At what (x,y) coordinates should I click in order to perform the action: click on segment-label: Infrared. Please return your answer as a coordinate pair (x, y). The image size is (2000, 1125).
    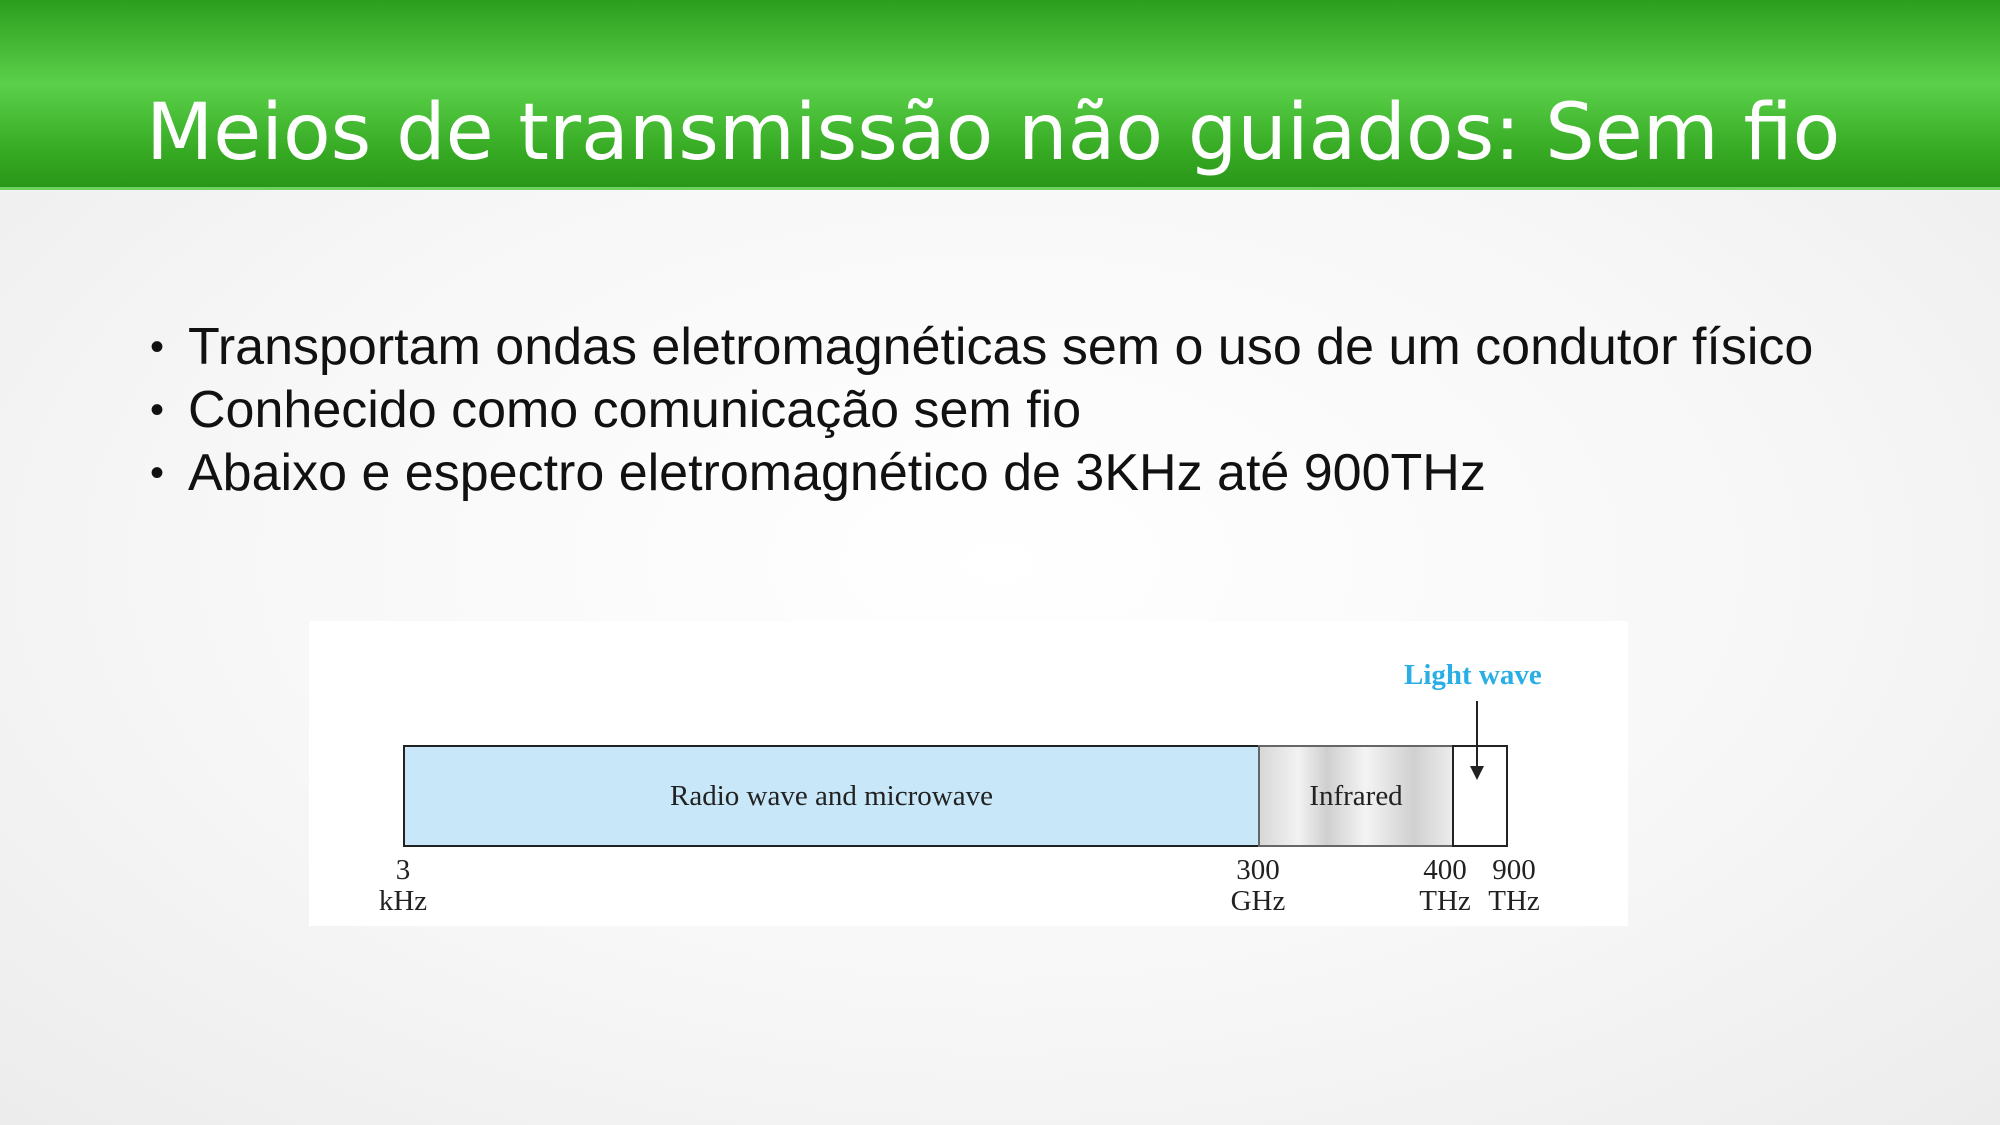
    Looking at the image, I should click on (1356, 795).